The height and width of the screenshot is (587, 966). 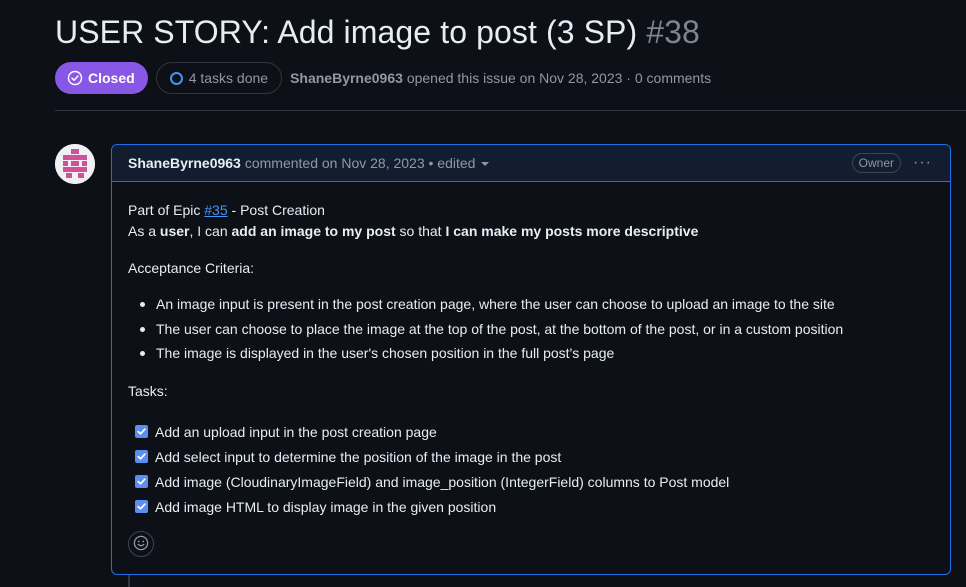 What do you see at coordinates (148, 391) in the screenshot?
I see `tasks-heading: Tasks:` at bounding box center [148, 391].